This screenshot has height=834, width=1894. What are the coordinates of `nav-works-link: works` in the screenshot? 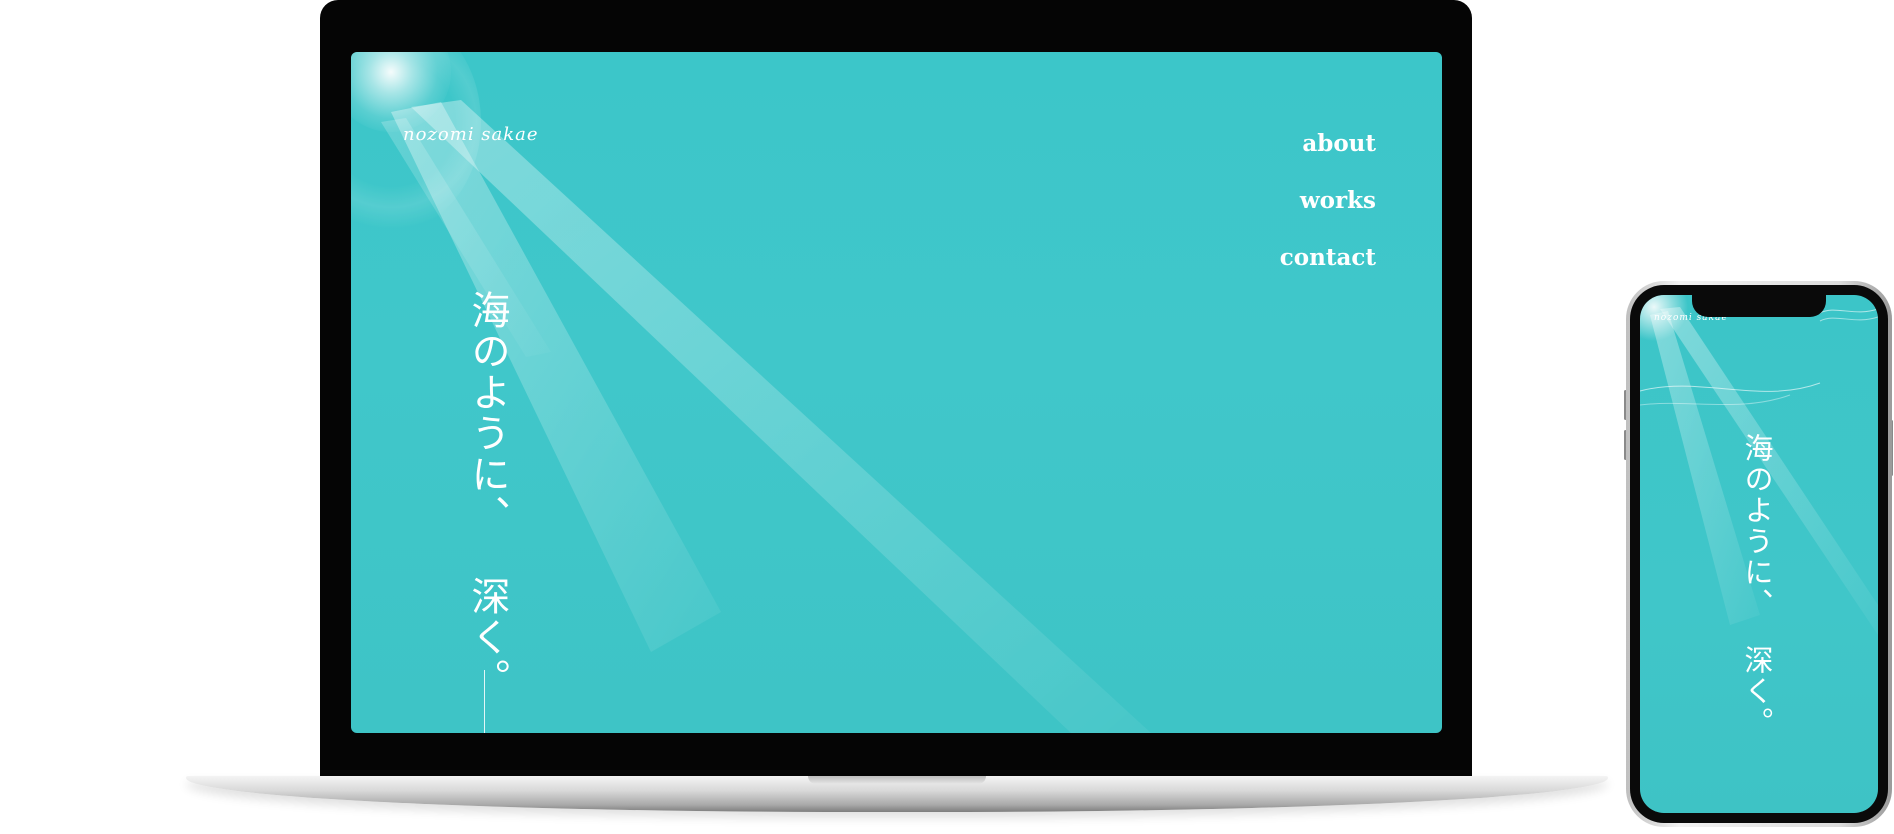 It's located at (1328, 200).